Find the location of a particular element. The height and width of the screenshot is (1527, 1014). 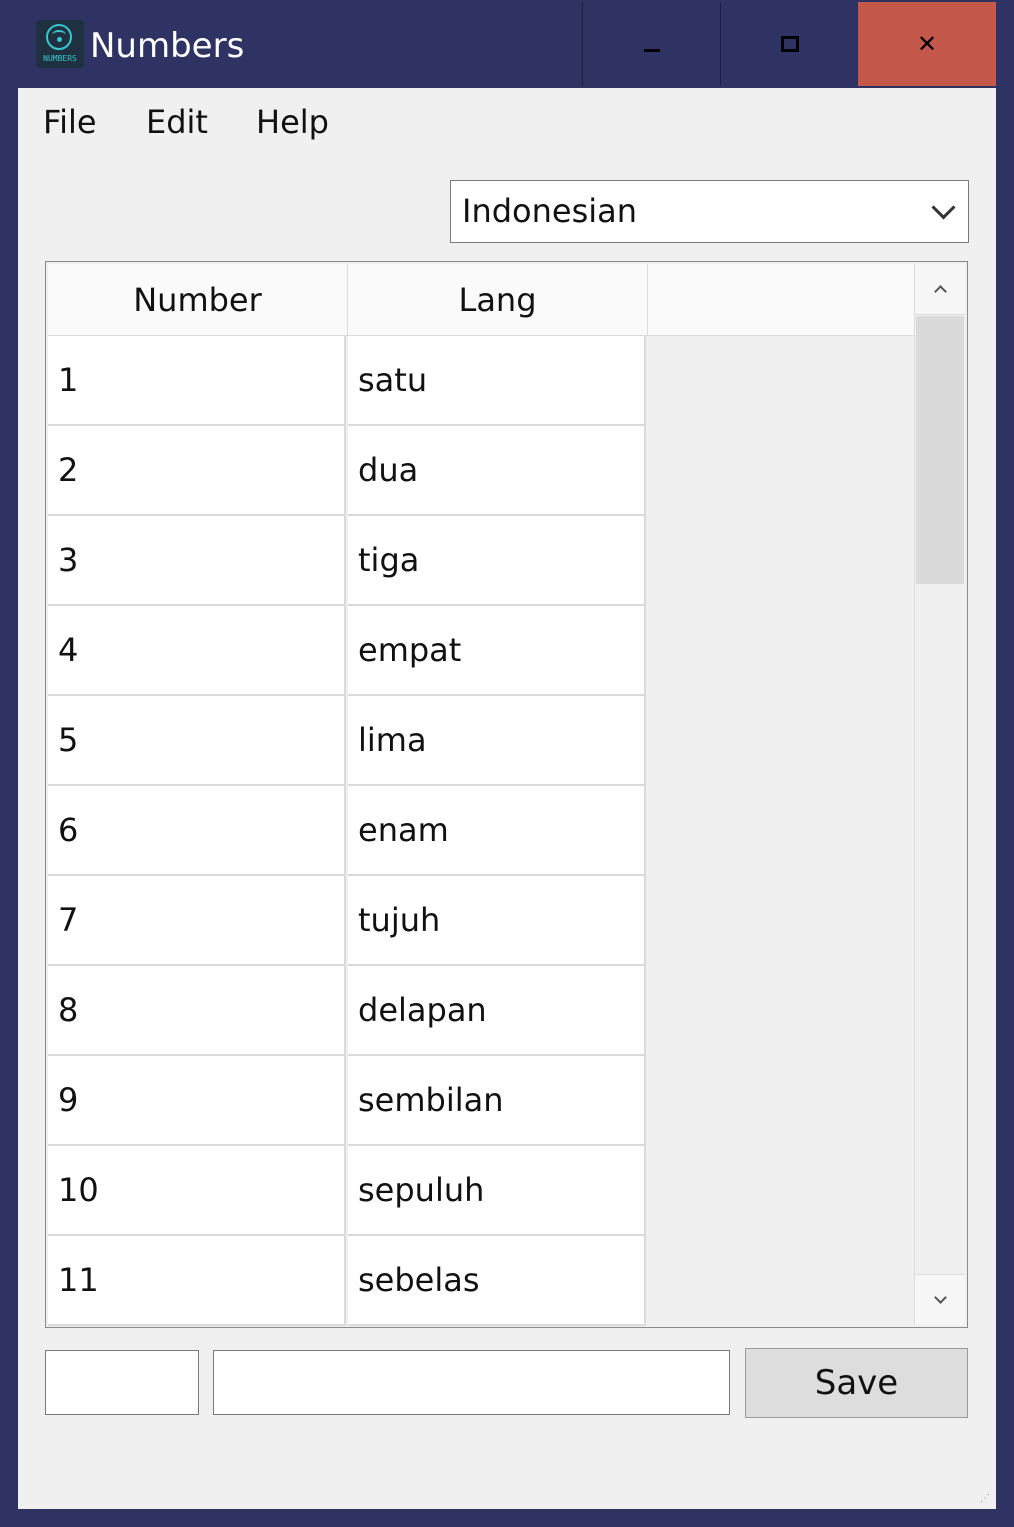

number-input is located at coordinates (122, 1382).